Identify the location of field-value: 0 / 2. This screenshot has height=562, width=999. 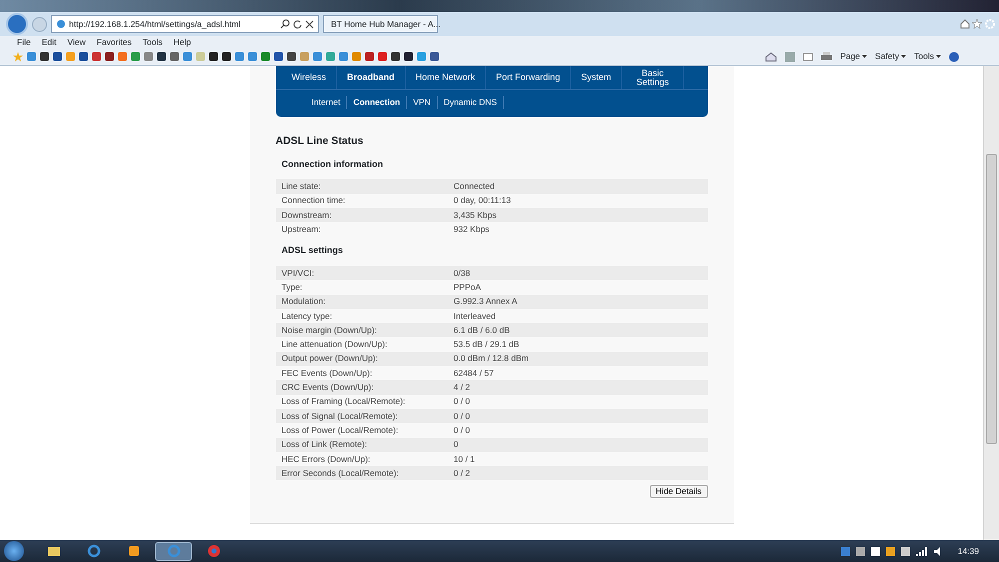
(462, 473).